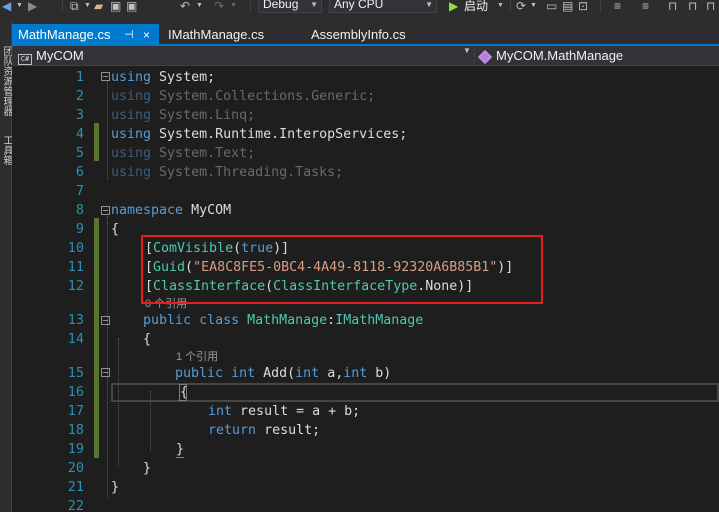  What do you see at coordinates (375, 35) in the screenshot?
I see `tab-assemblyinfo-cs: AssemblyInfo.cs` at bounding box center [375, 35].